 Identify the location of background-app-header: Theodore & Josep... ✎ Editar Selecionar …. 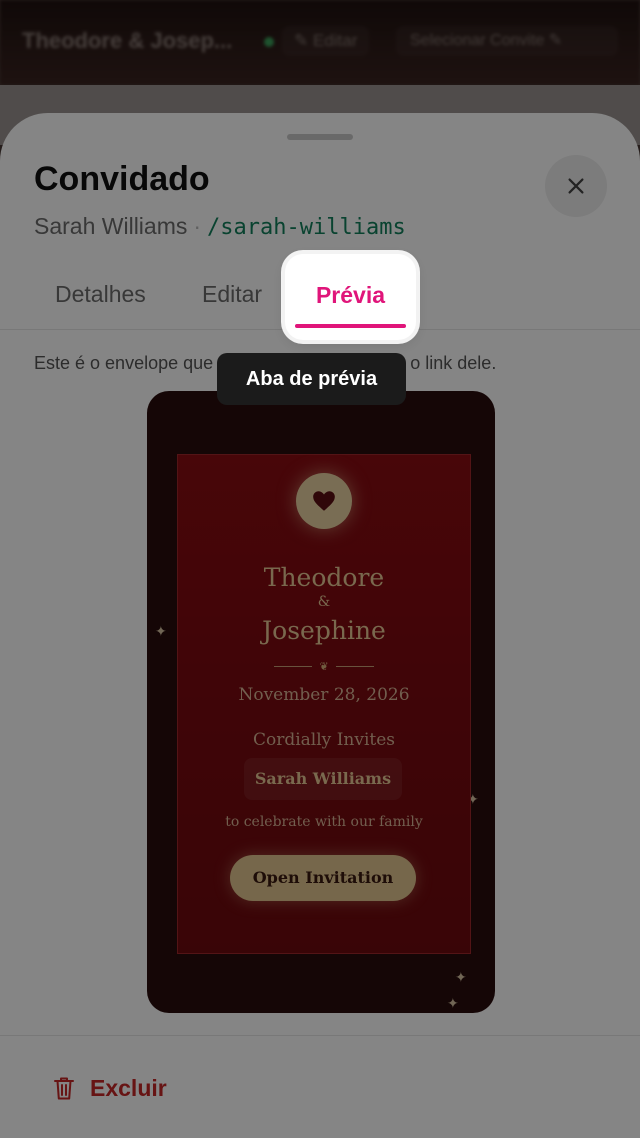
(320, 42).